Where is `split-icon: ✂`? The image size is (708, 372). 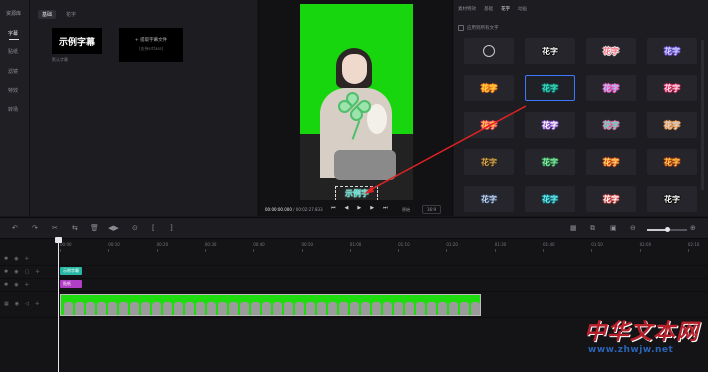
split-icon: ✂ is located at coordinates (55, 228).